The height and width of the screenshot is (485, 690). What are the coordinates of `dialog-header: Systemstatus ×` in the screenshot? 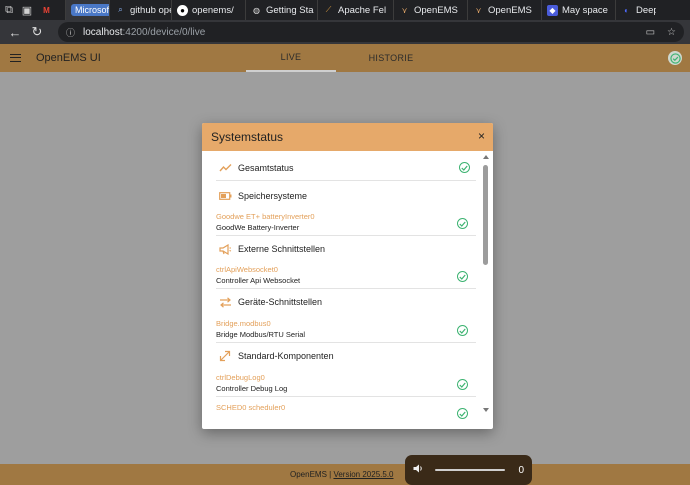 It's located at (347, 137).